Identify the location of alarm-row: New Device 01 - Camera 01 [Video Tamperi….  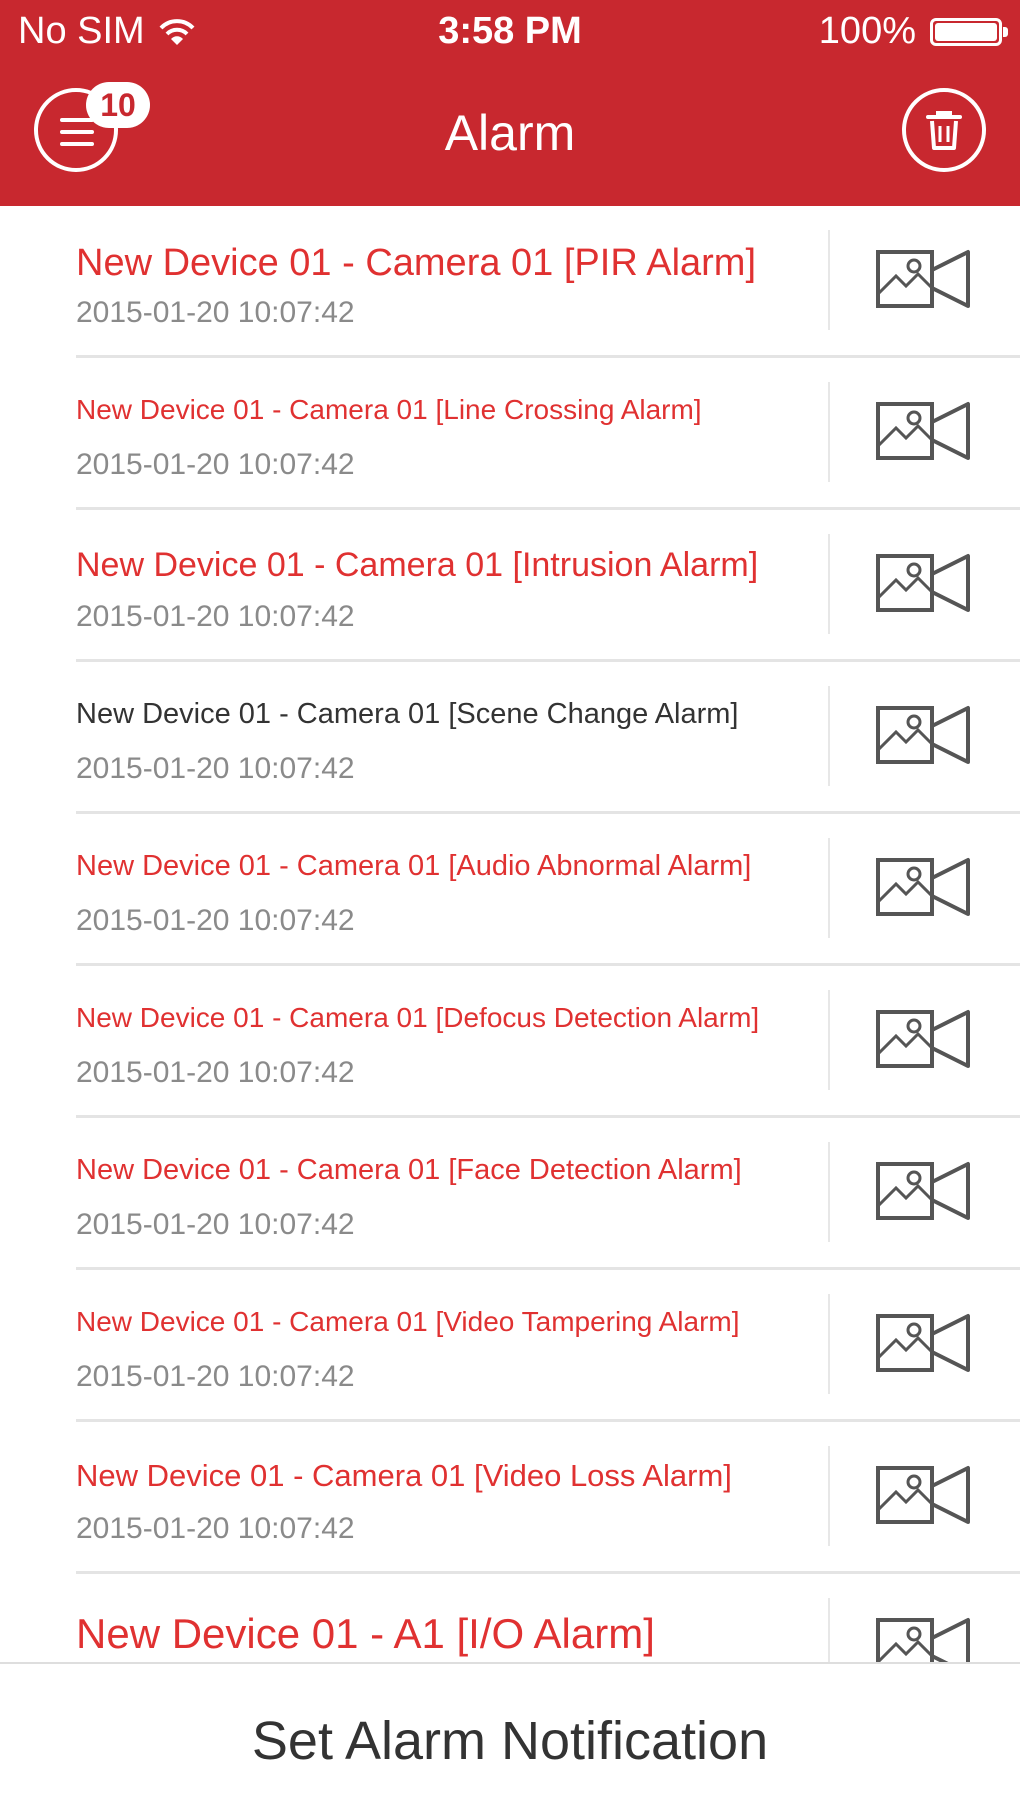
(510, 1346).